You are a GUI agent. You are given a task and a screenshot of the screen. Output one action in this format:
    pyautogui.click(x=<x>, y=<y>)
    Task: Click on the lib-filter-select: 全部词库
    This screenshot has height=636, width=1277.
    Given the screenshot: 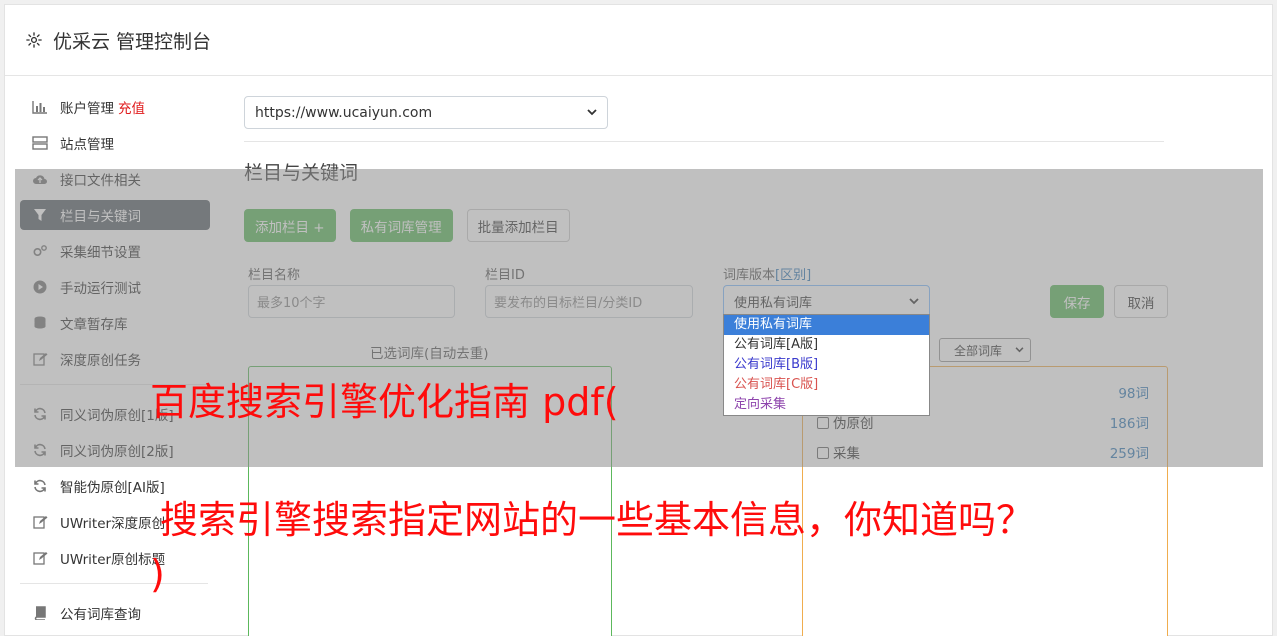 What is the action you would take?
    pyautogui.click(x=985, y=350)
    